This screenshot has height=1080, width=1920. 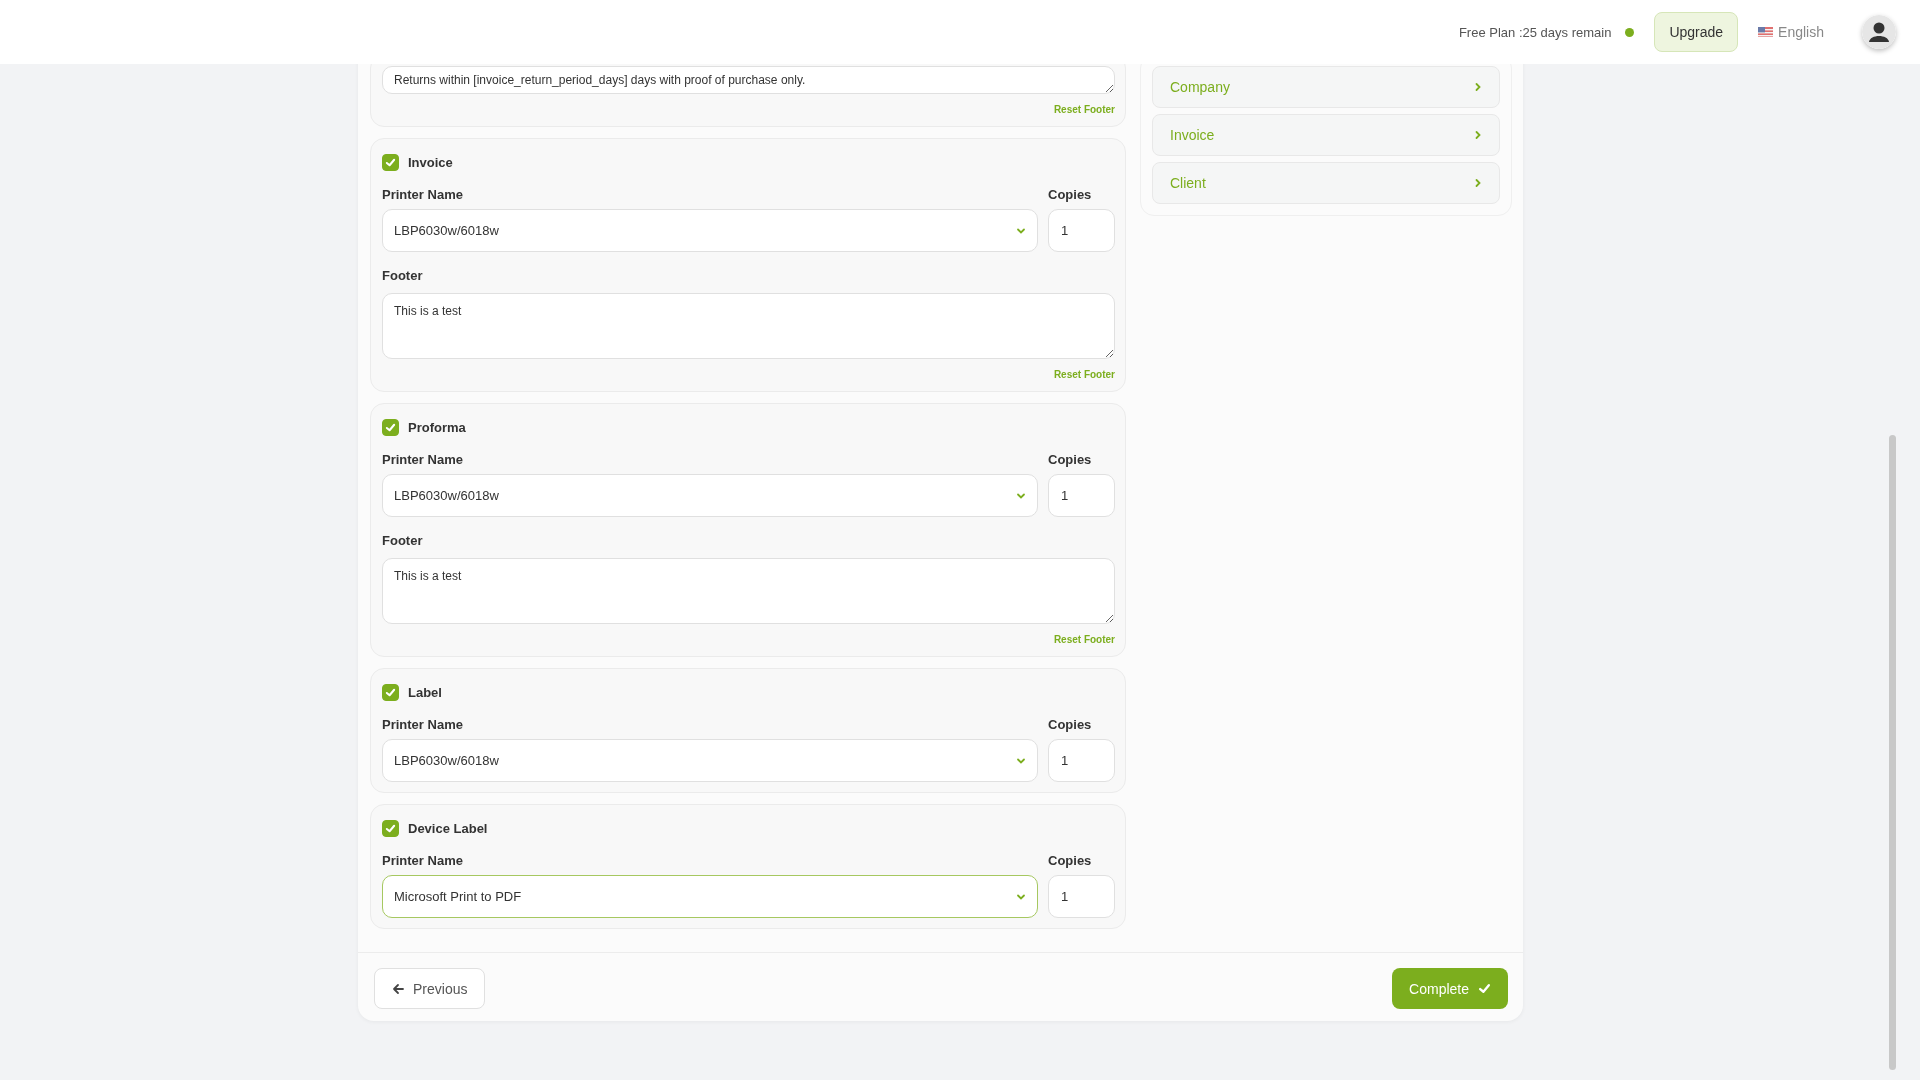 What do you see at coordinates (398, 988) in the screenshot?
I see `arrow-left-icon` at bounding box center [398, 988].